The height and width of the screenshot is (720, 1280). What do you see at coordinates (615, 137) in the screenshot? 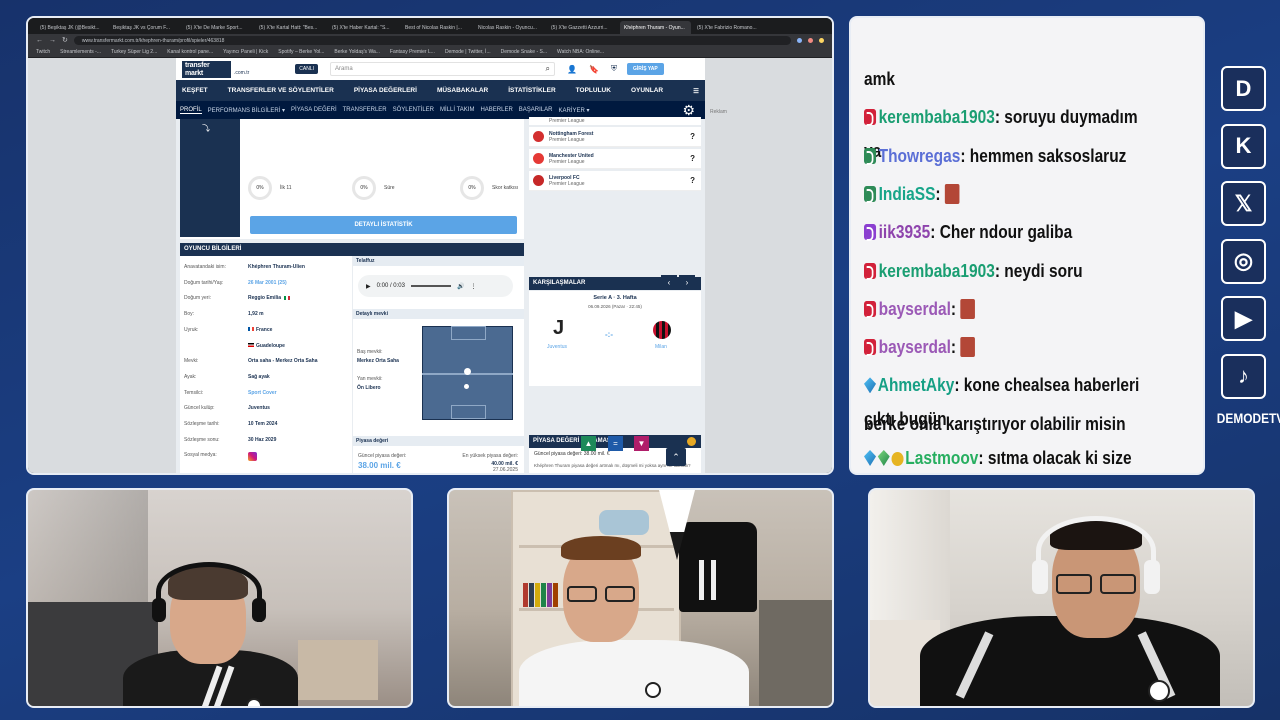
I see `club-row: Nottingham Forest Premier League?` at bounding box center [615, 137].